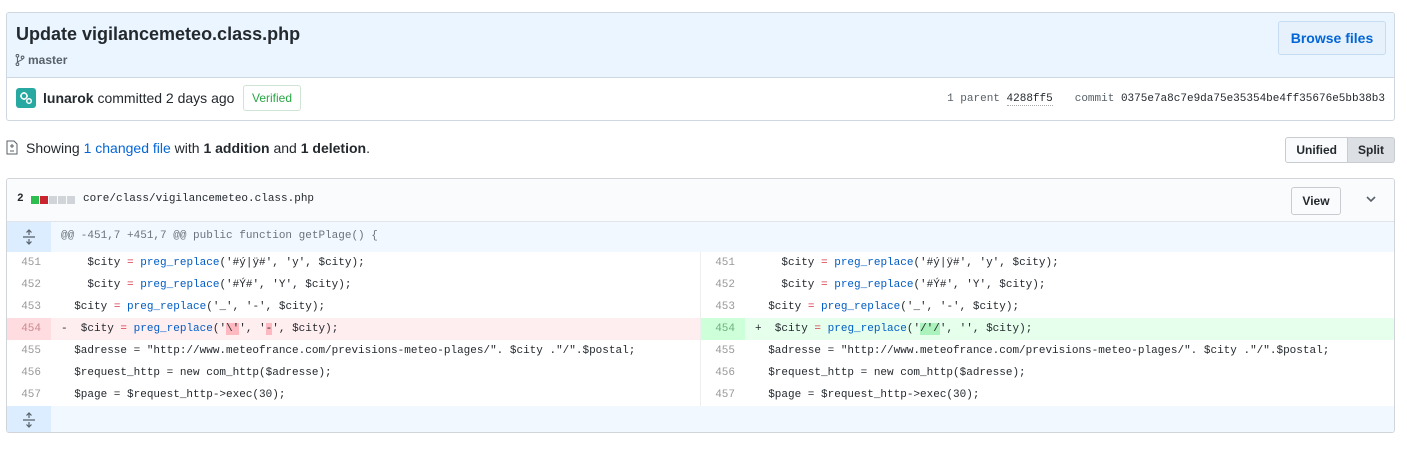 Image resolution: width=1407 pixels, height=449 pixels. I want to click on commit-author-line: lunarok committed 2 days ago, so click(138, 98).